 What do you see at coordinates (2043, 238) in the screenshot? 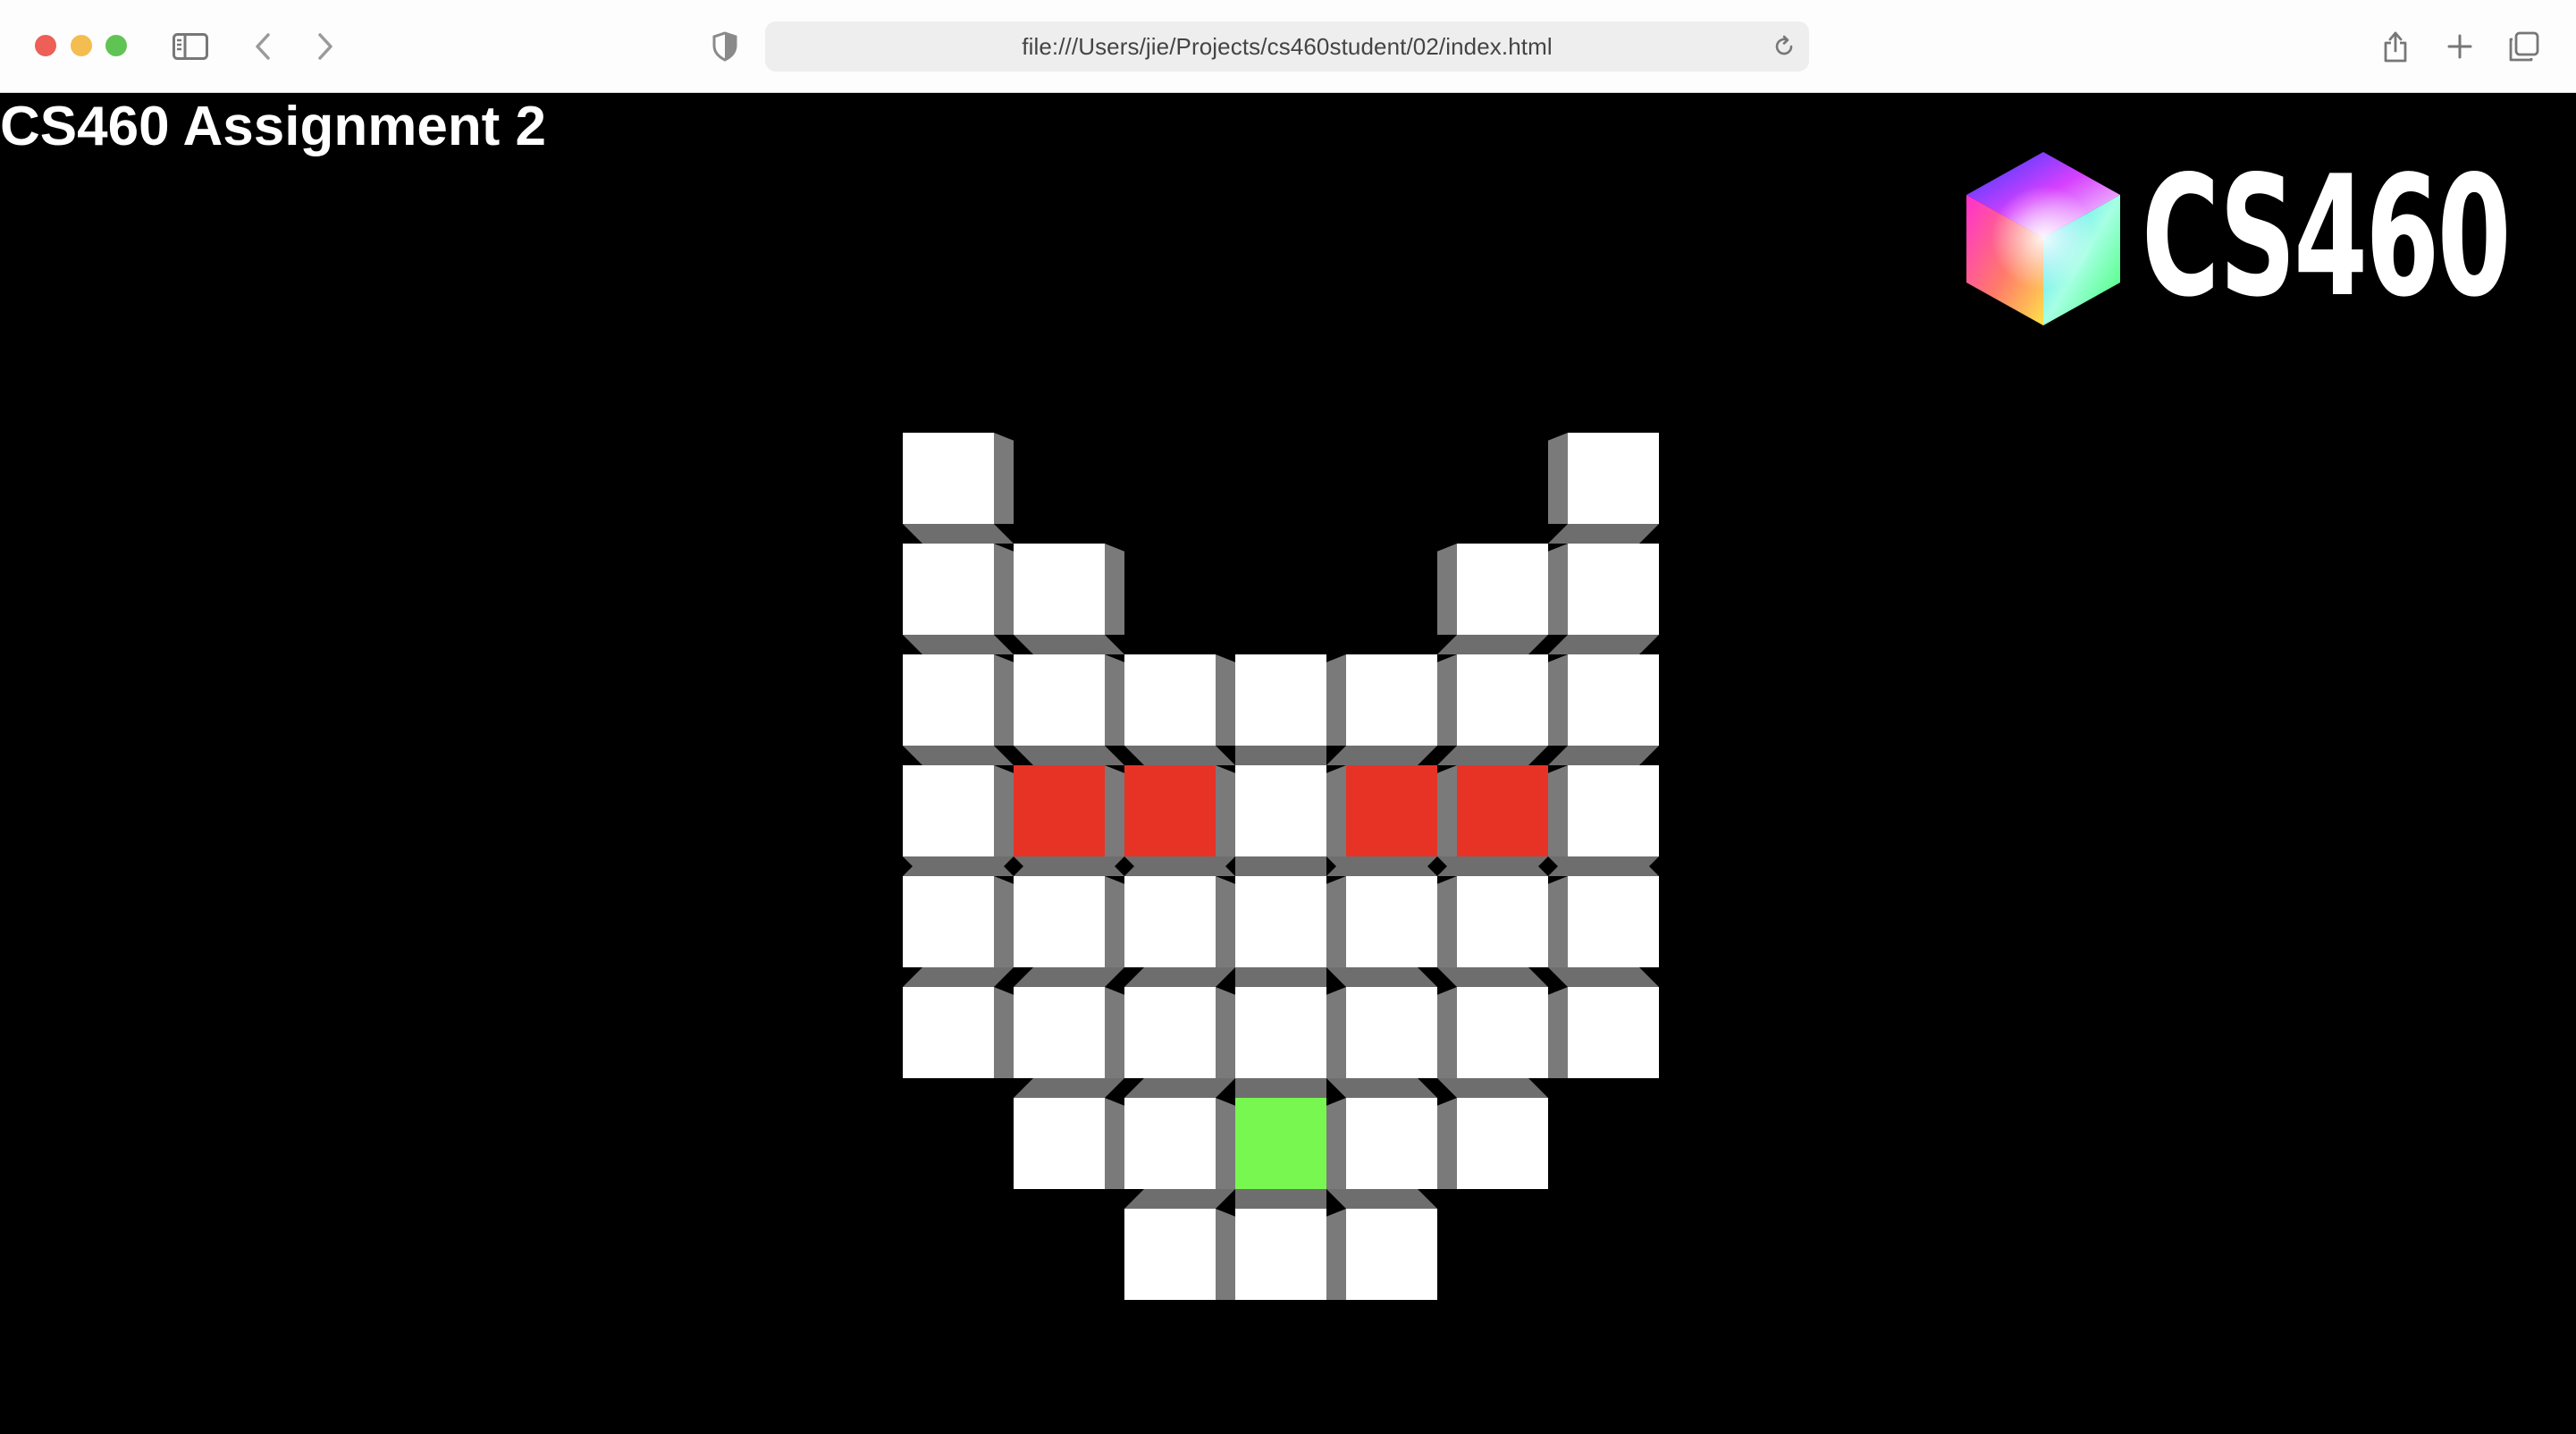
I see `rgb-cube-icon` at bounding box center [2043, 238].